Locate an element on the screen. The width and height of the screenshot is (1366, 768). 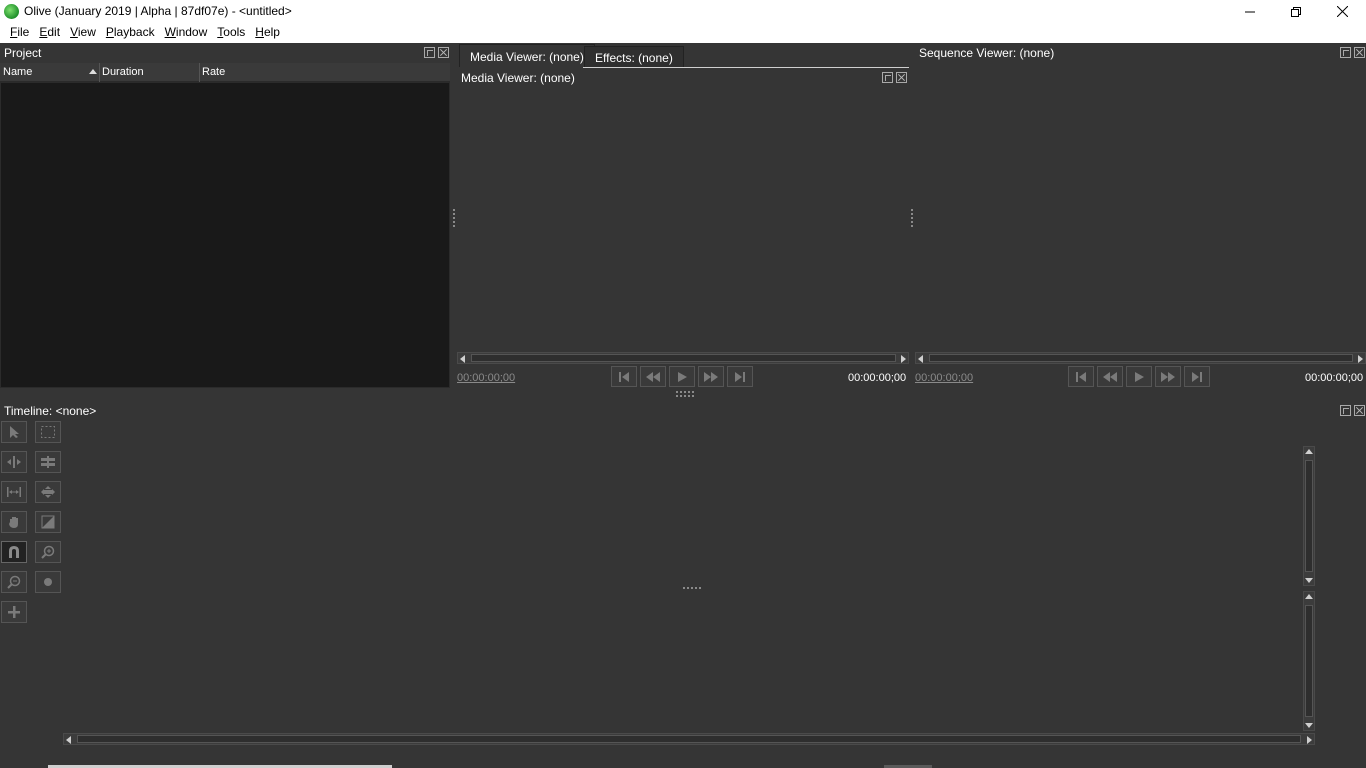
sort-ascending-icon is located at coordinates (93, 71).